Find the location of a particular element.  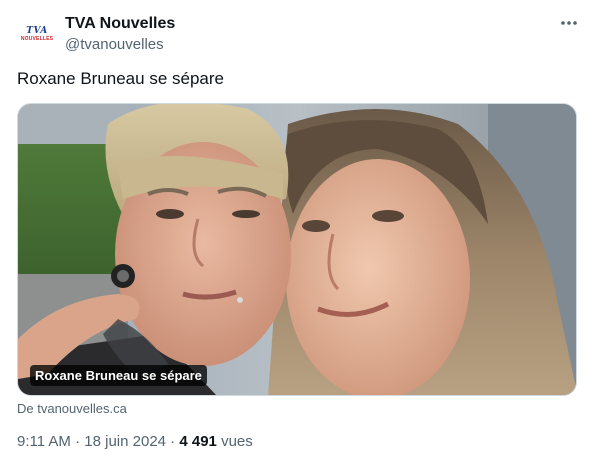

tweet-meta: 9:11 AM · 18 juin 2024 · 4 491 vues is located at coordinates (135, 442).